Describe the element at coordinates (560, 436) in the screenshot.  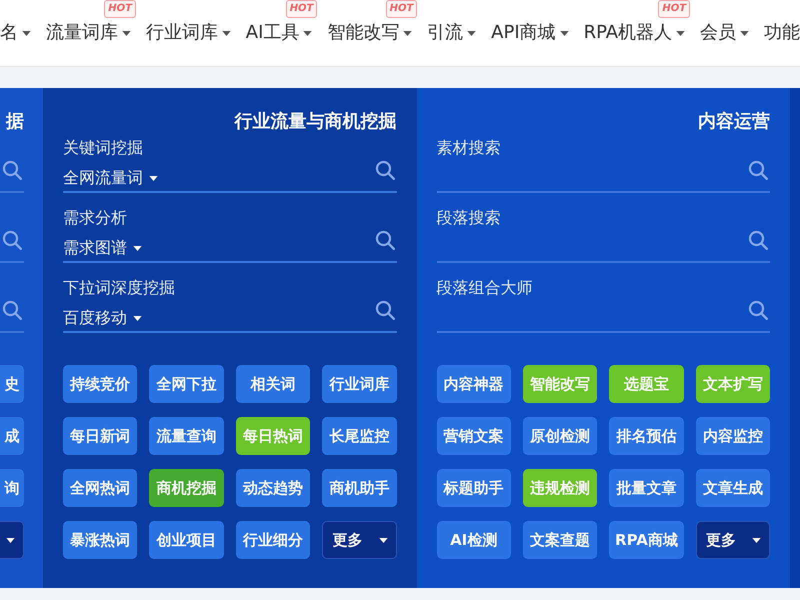
I see `tool-button: 原创检测` at that location.